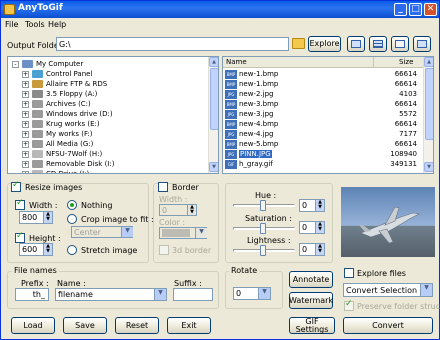 The height and width of the screenshot is (340, 440). I want to click on hue-spinner-icon: ▲ ▼, so click(319, 205).